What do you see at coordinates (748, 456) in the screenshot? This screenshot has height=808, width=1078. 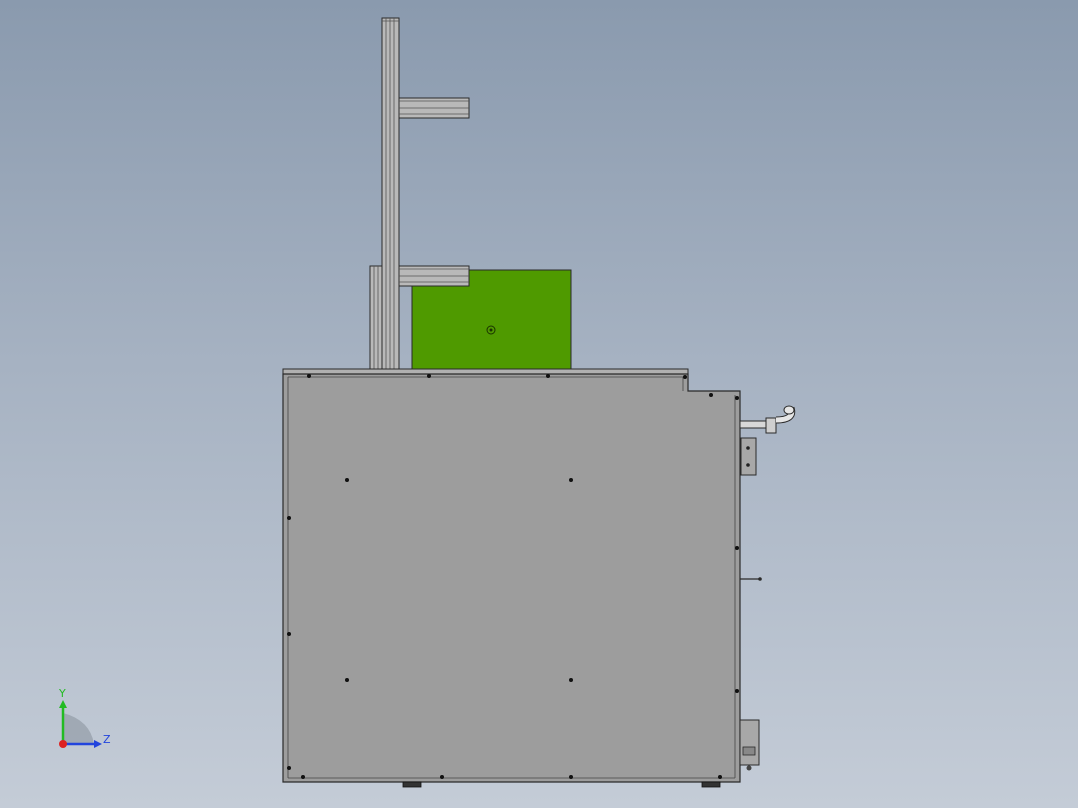 I see `side-bracket` at bounding box center [748, 456].